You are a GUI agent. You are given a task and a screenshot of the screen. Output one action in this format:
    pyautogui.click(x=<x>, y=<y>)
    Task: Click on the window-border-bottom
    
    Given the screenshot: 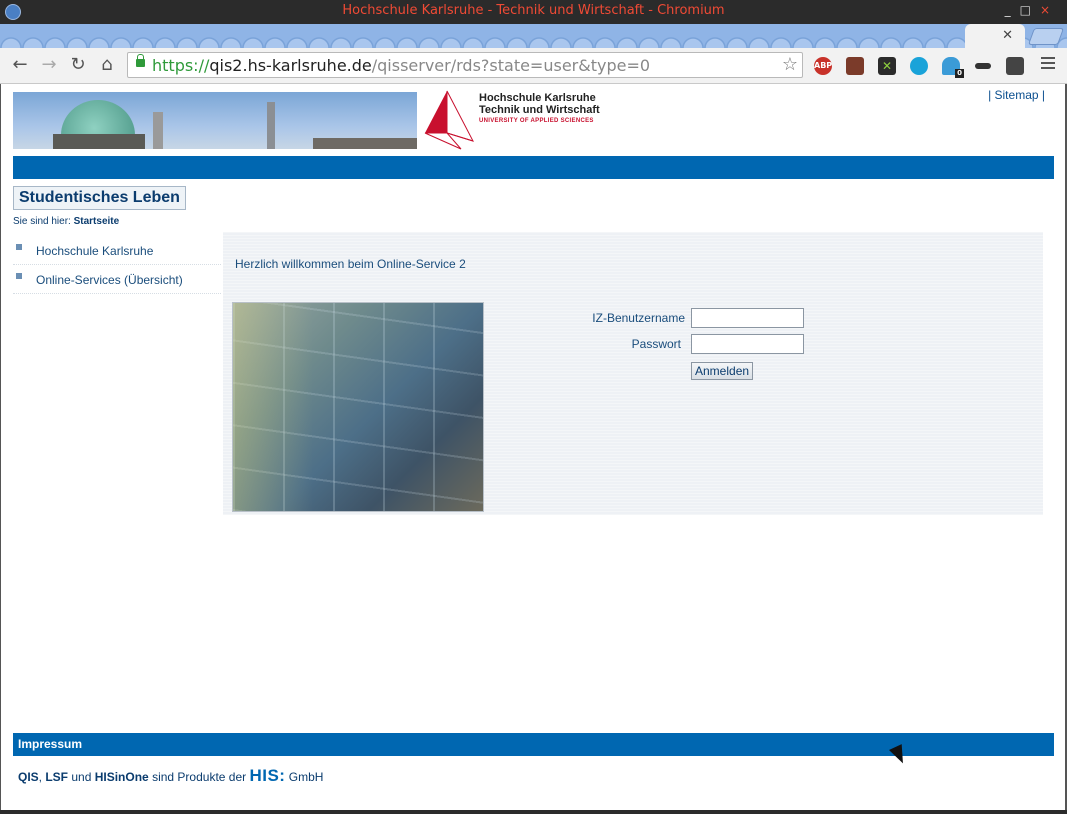 What is the action you would take?
    pyautogui.click(x=533, y=812)
    